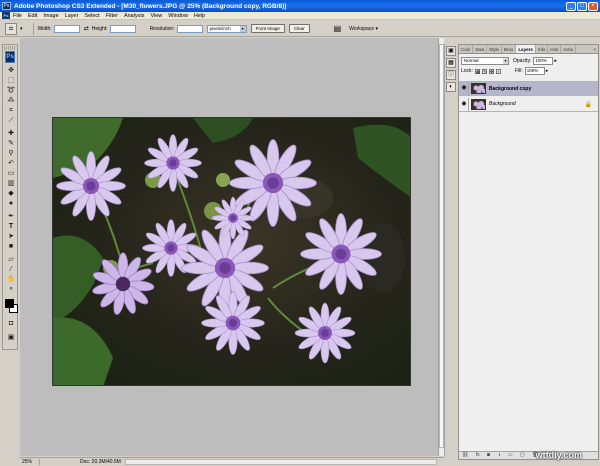 The height and width of the screenshot is (466, 600). I want to click on history-brush-tool-icon: ↶, so click(11, 164).